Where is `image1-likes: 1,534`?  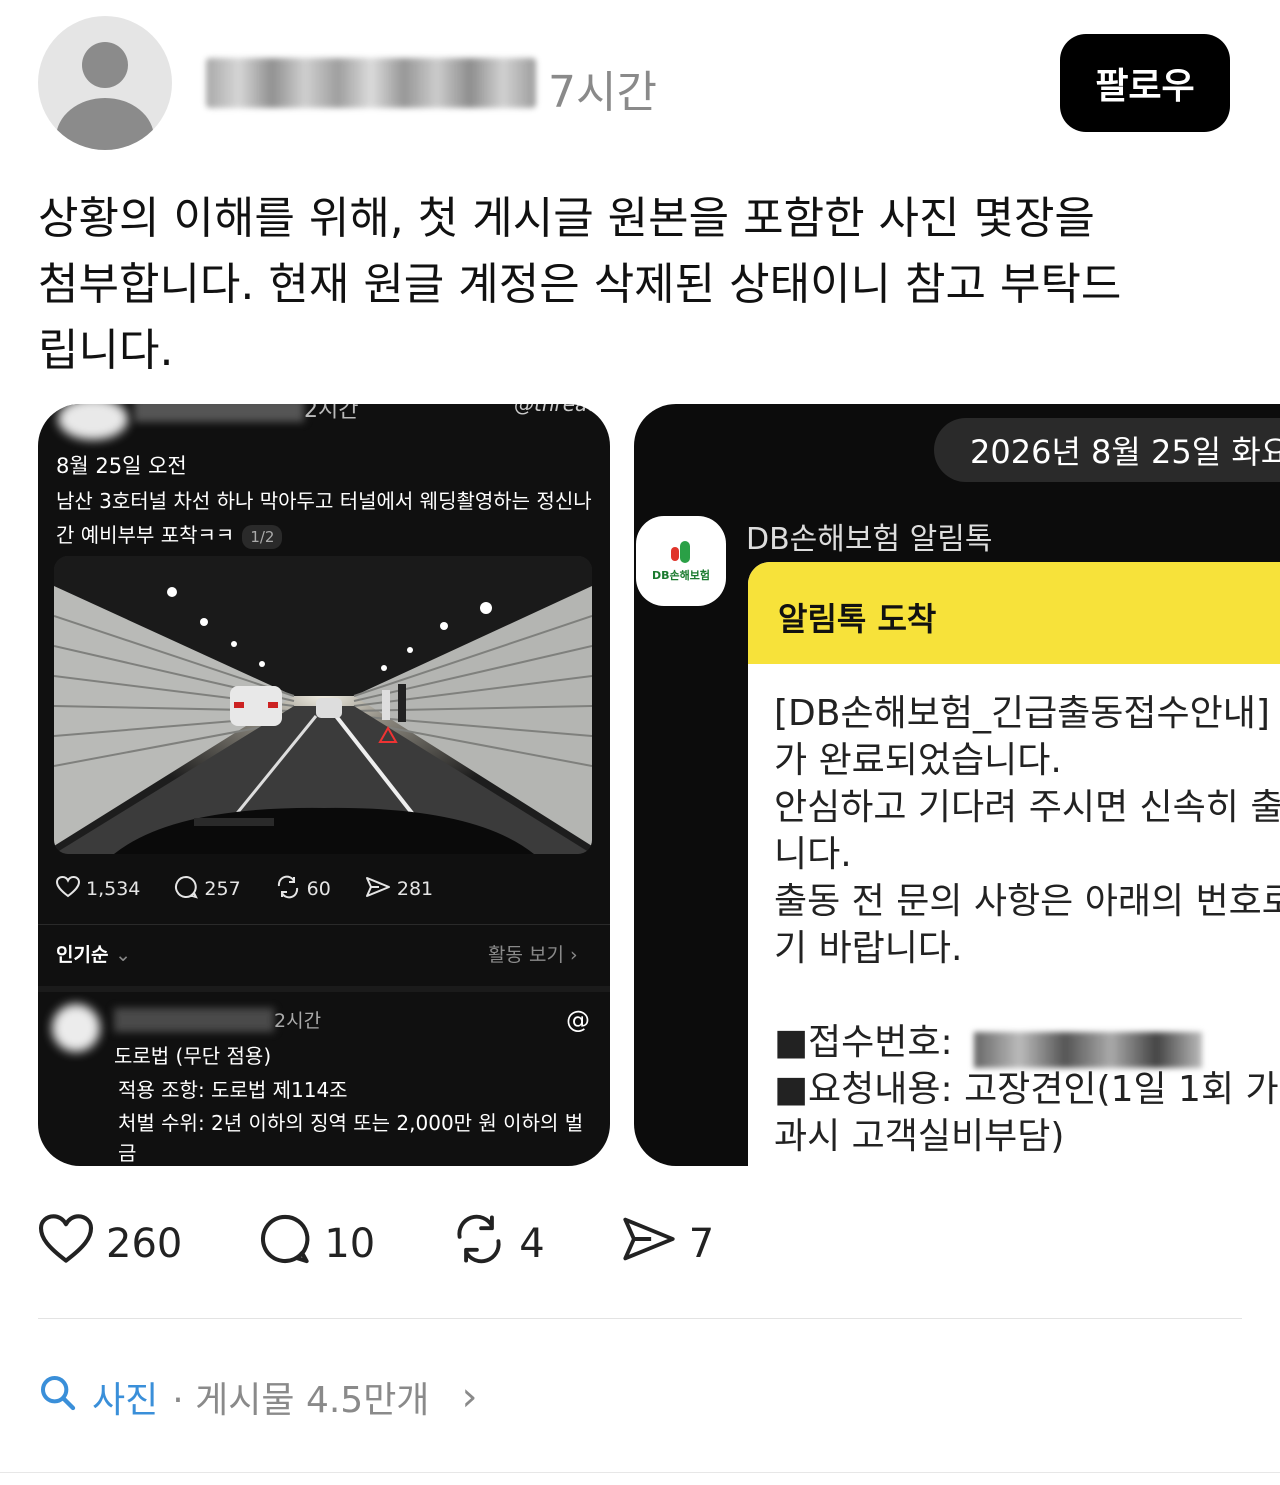 image1-likes: 1,534 is located at coordinates (98, 889).